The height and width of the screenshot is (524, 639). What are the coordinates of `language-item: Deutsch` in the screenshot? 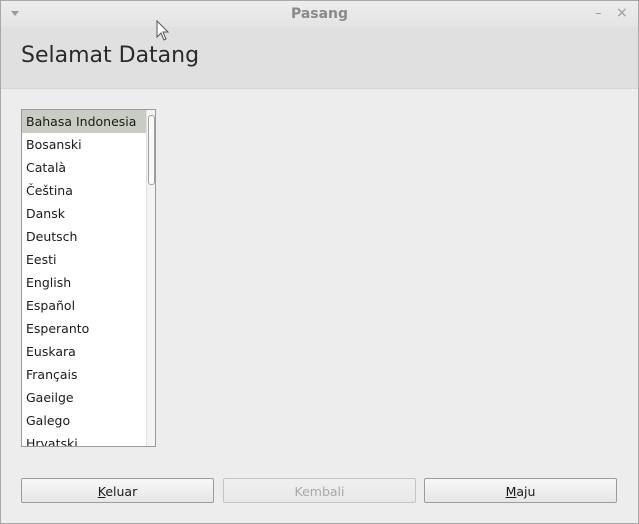 It's located at (84, 236).